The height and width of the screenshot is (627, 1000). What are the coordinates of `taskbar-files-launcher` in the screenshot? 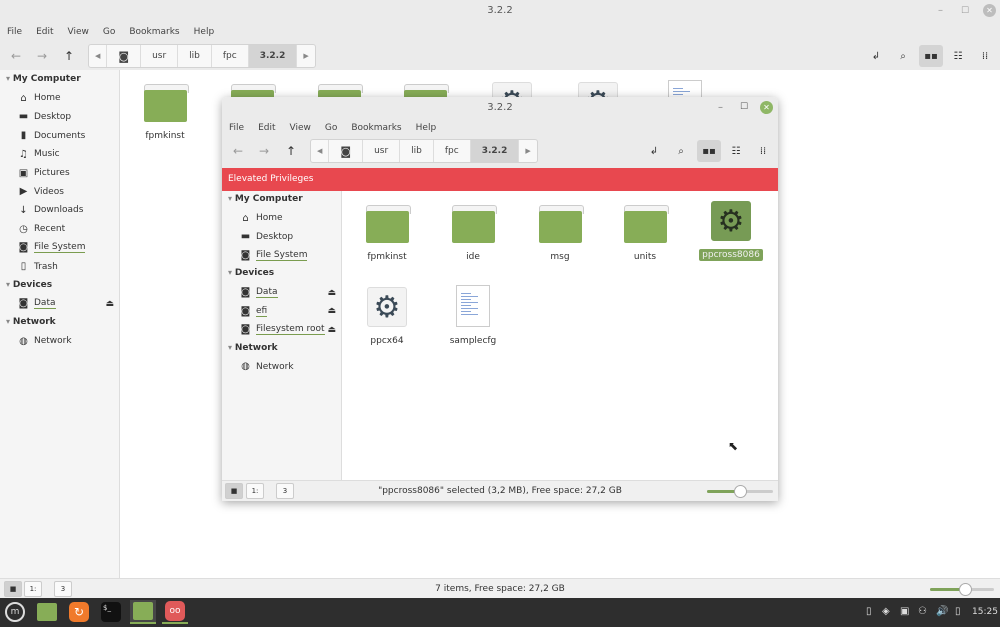 It's located at (47, 612).